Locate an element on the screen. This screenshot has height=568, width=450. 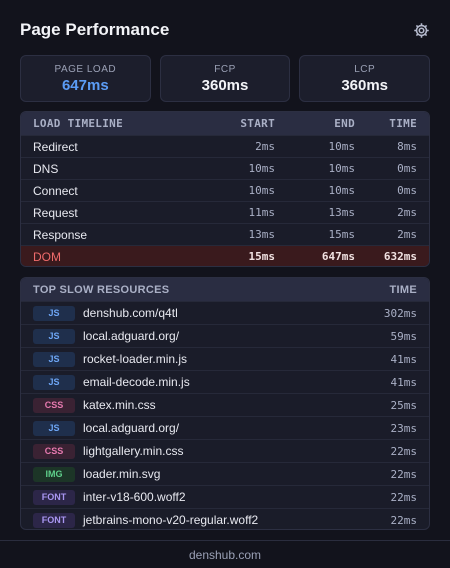
table-row: Connect 10ms 10ms 0ms is located at coordinates (225, 190).